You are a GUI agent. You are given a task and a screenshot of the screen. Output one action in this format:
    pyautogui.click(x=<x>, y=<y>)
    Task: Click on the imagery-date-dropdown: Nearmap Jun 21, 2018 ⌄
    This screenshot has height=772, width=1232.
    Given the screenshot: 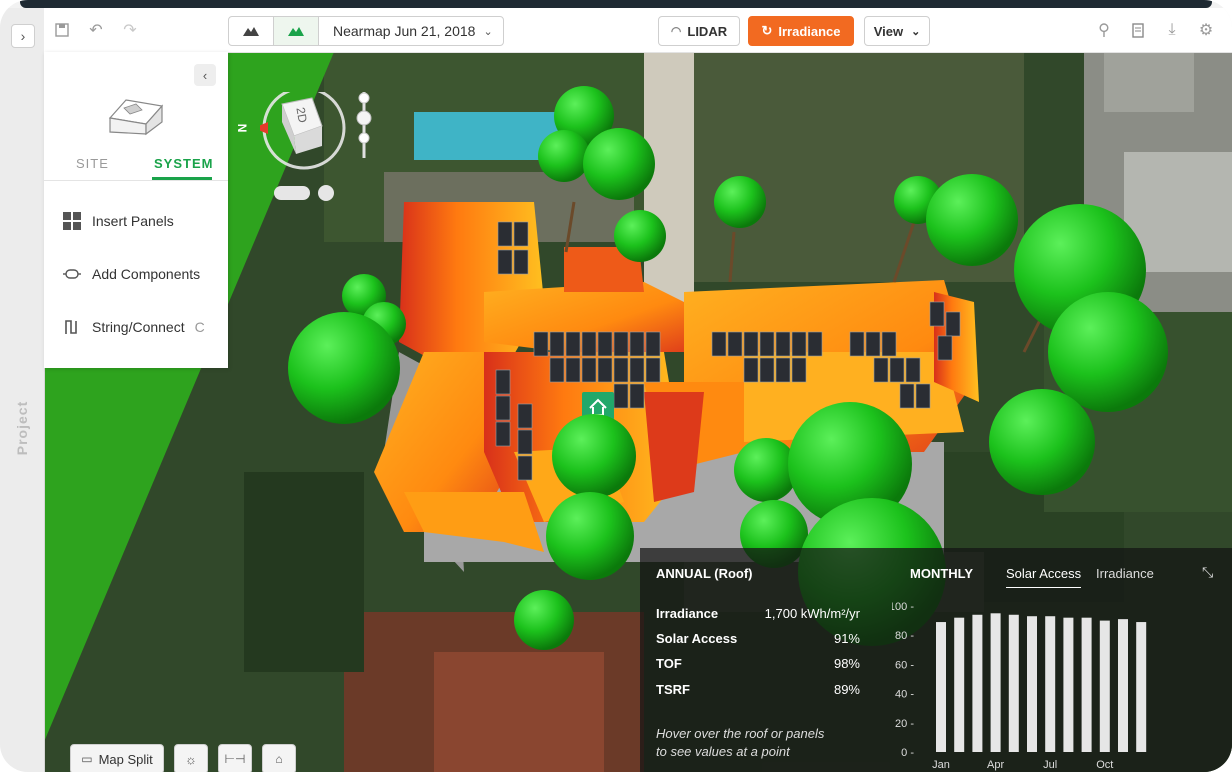 What is the action you would take?
    pyautogui.click(x=411, y=31)
    